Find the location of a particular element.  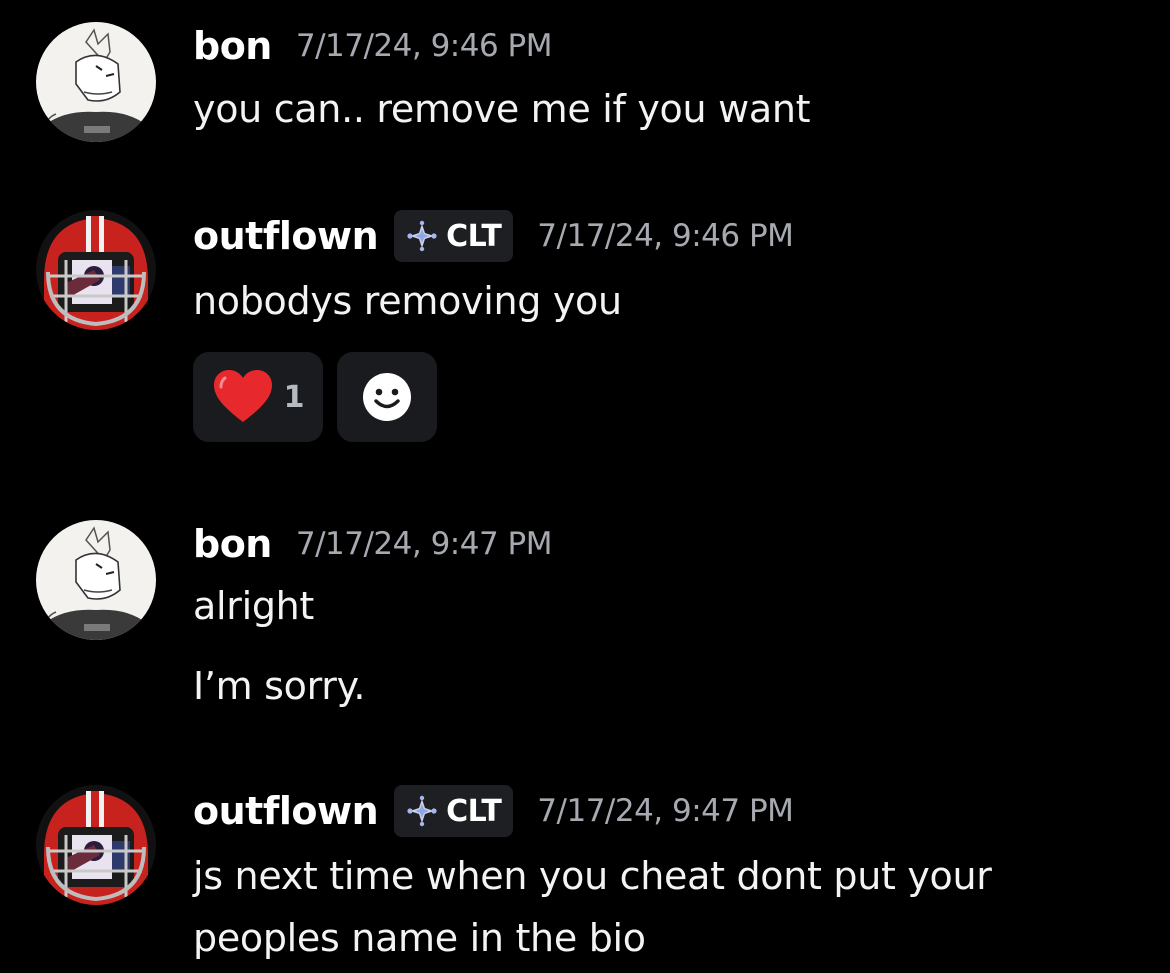

add-reaction-button is located at coordinates (387, 397).